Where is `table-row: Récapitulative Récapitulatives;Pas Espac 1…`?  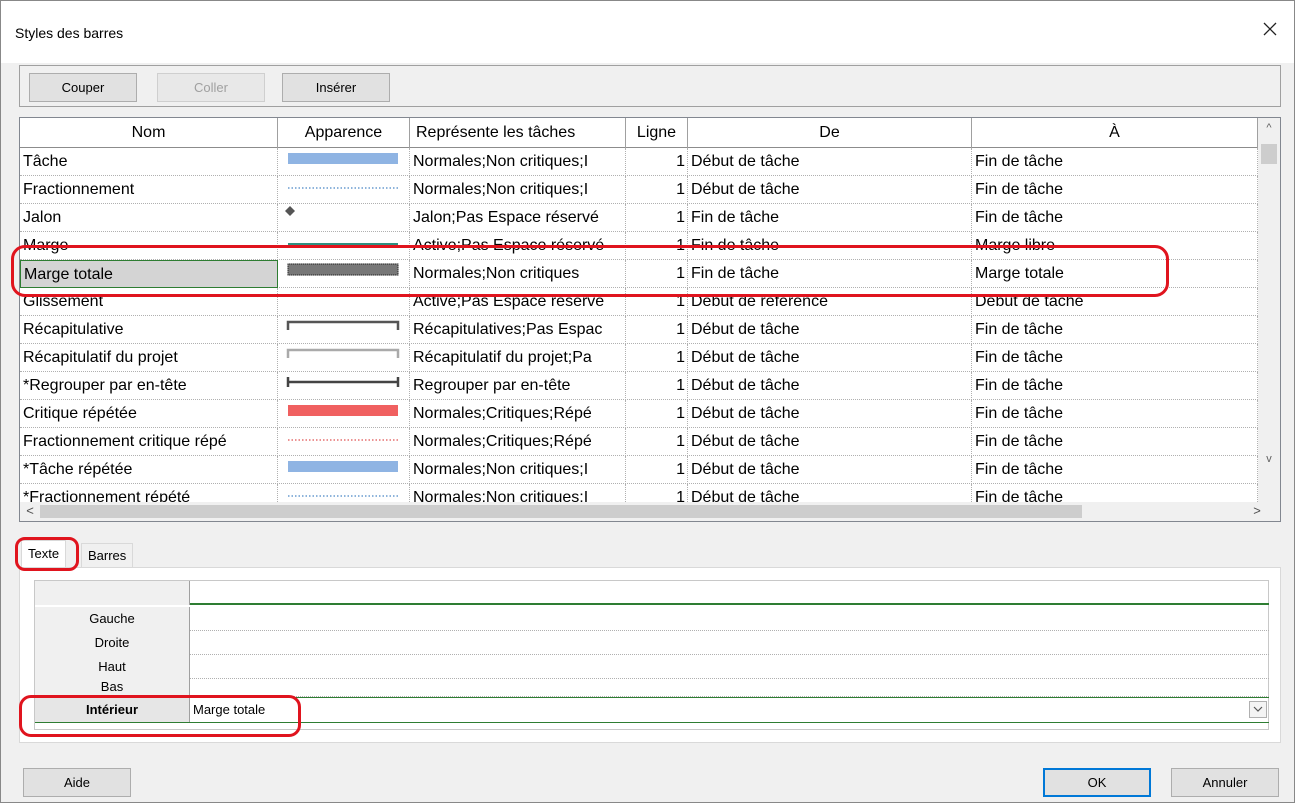
table-row: Récapitulative Récapitulatives;Pas Espac 1… is located at coordinates (639, 330).